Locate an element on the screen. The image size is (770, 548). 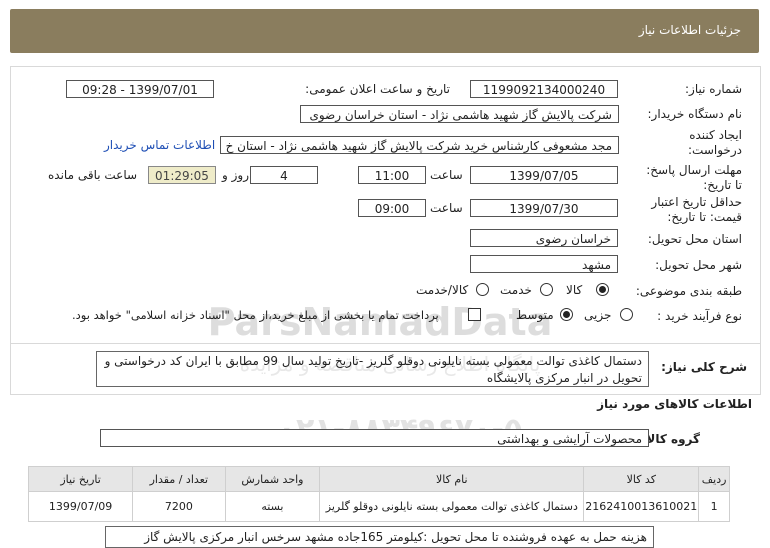
category-service-radio is located at coordinates (546, 289).